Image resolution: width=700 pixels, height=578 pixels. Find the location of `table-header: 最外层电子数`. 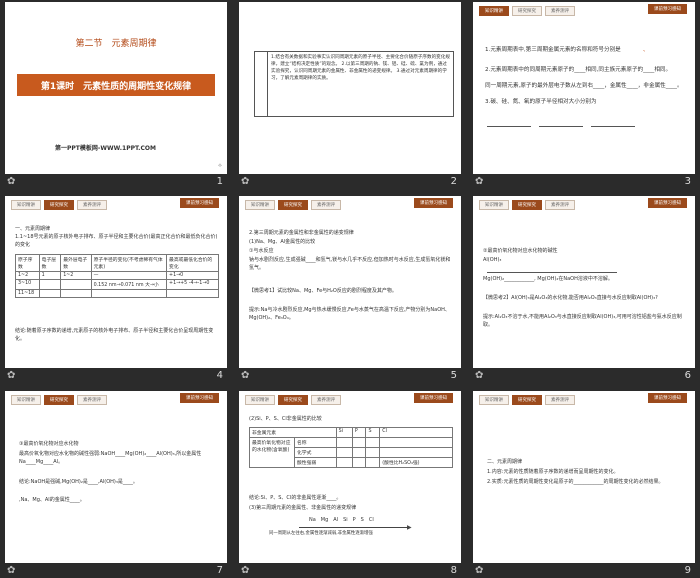

table-header: 最外层电子数 is located at coordinates (76, 263).